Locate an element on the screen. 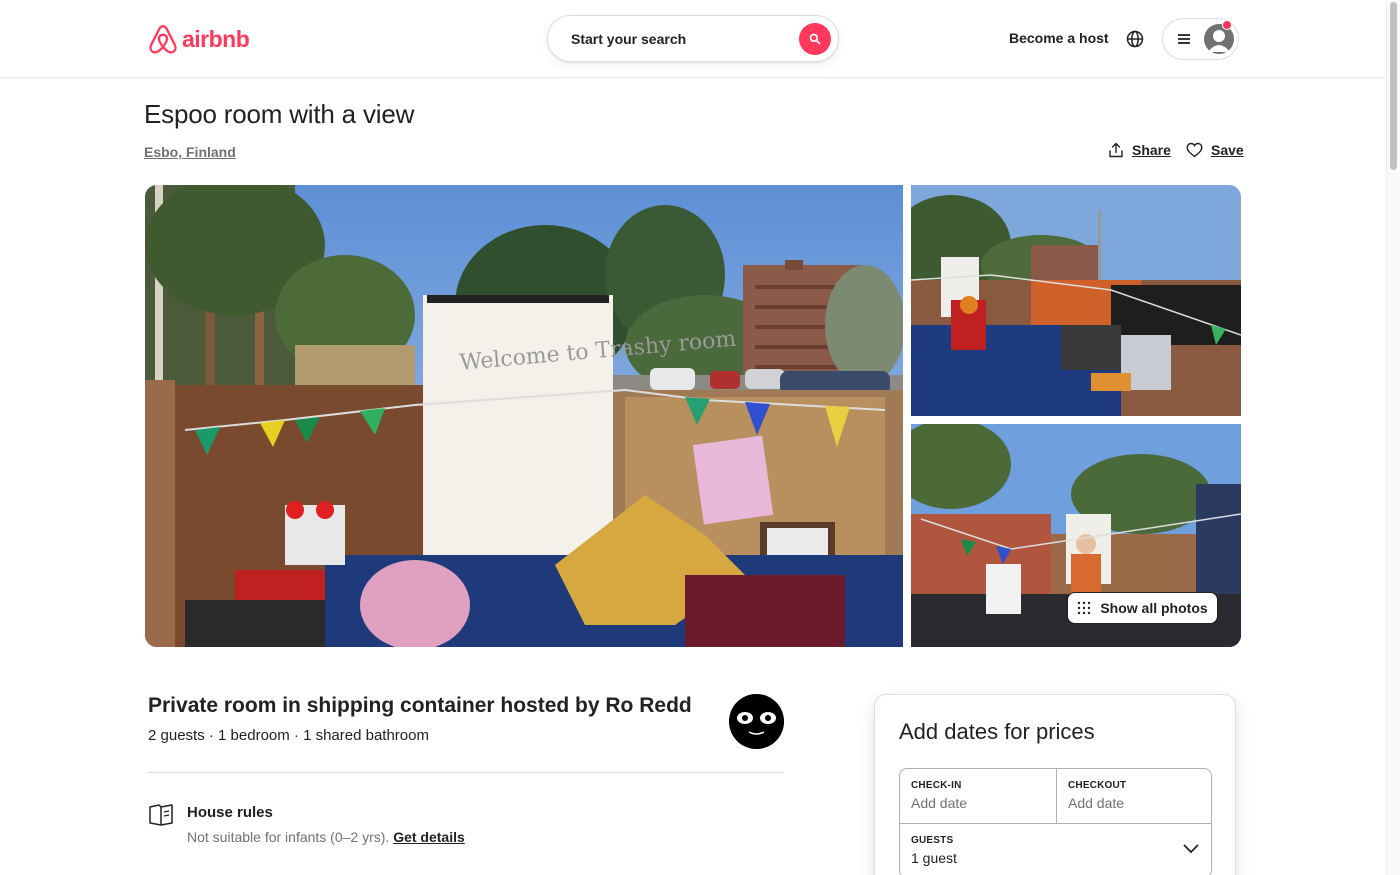  checkout-field: CHECKOUT Add date is located at coordinates (1135, 796).